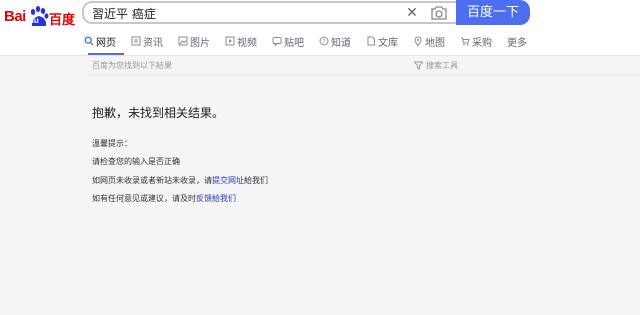  Describe the element at coordinates (40, 18) in the screenshot. I see `baidu-logo: Bai du 百度` at that location.